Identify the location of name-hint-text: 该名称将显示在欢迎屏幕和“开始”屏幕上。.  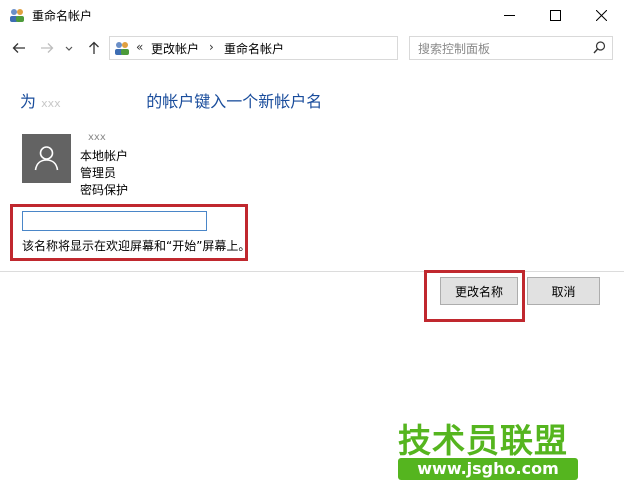
(136, 246).